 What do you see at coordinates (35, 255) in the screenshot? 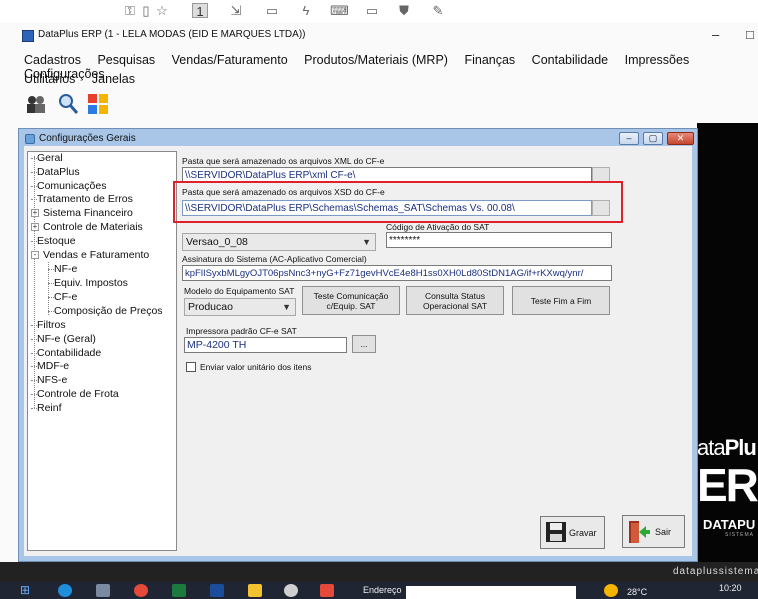
I see `expand-vendas-faturamento: -` at bounding box center [35, 255].